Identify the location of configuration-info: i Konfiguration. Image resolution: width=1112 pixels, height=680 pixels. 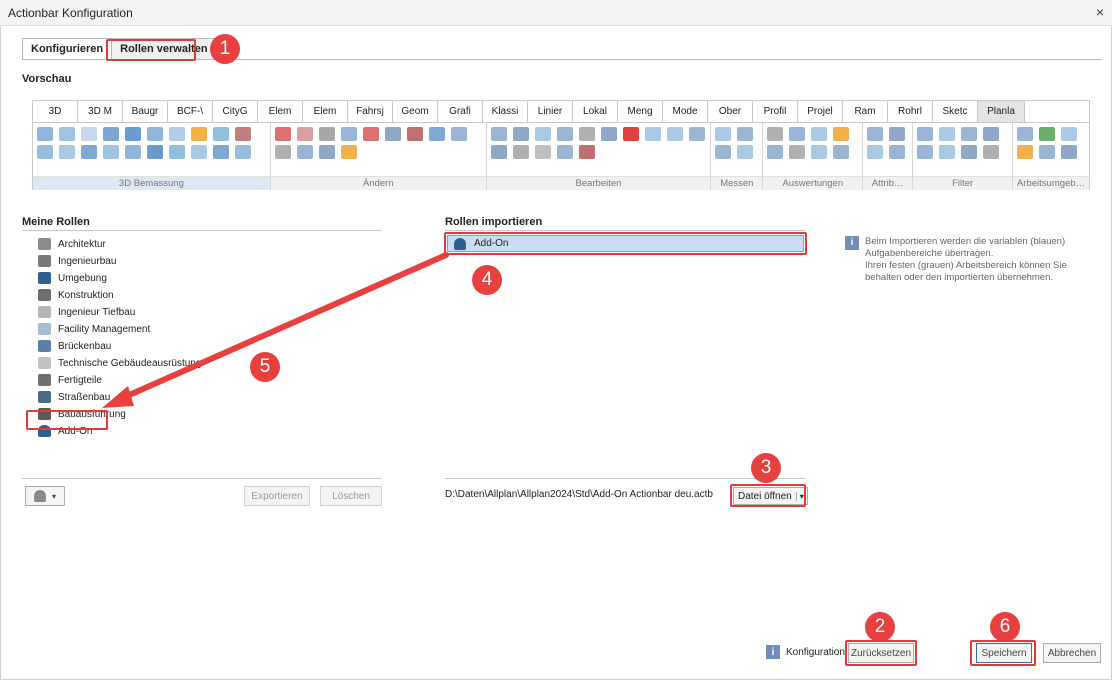
(805, 652).